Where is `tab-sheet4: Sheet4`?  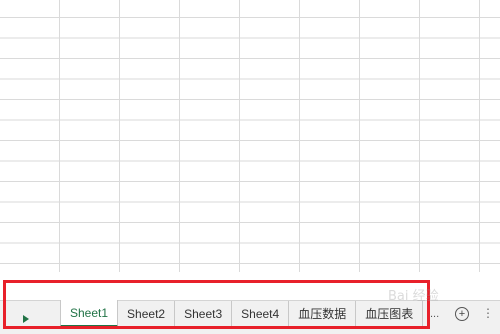 tab-sheet4: Sheet4 is located at coordinates (261, 314).